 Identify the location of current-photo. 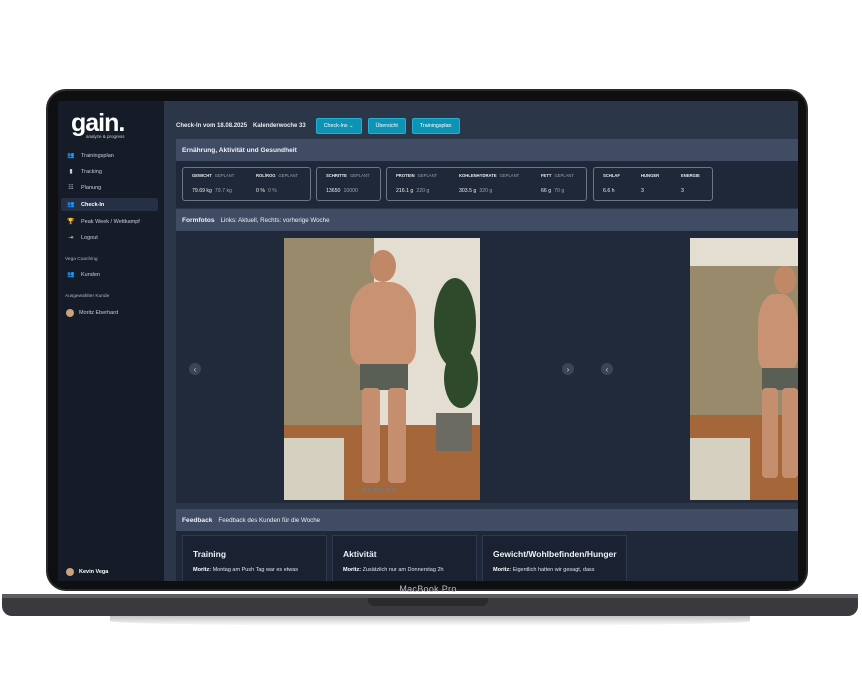
(382, 369).